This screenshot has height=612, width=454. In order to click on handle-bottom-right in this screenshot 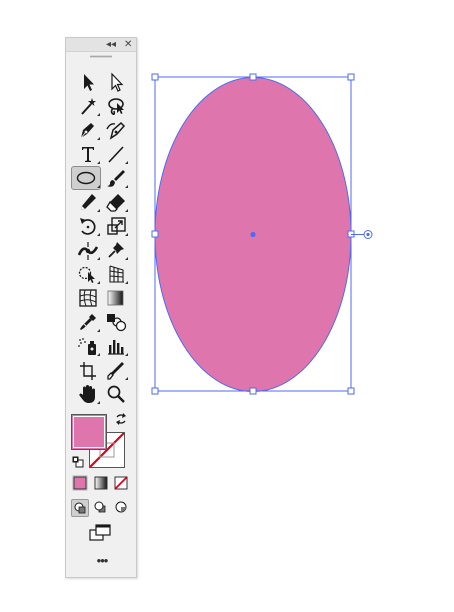, I will do `click(351, 391)`.